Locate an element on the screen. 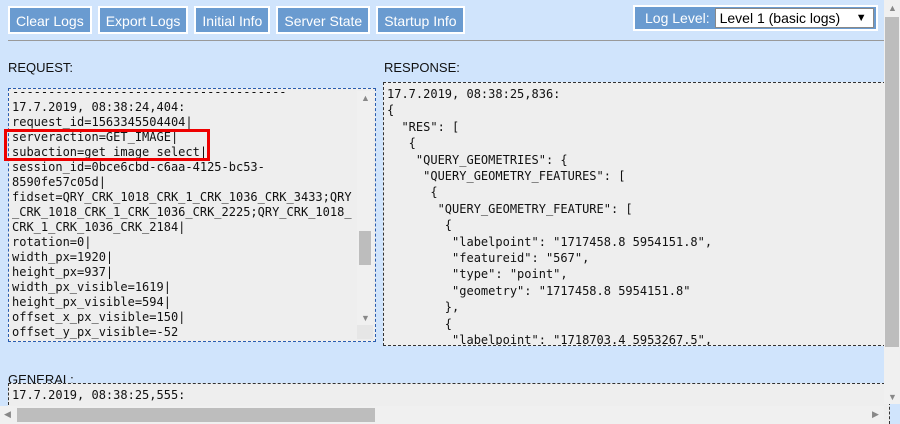 Image resolution: width=900 pixels, height=424 pixels. page-scroll-thumb is located at coordinates (892, 182).